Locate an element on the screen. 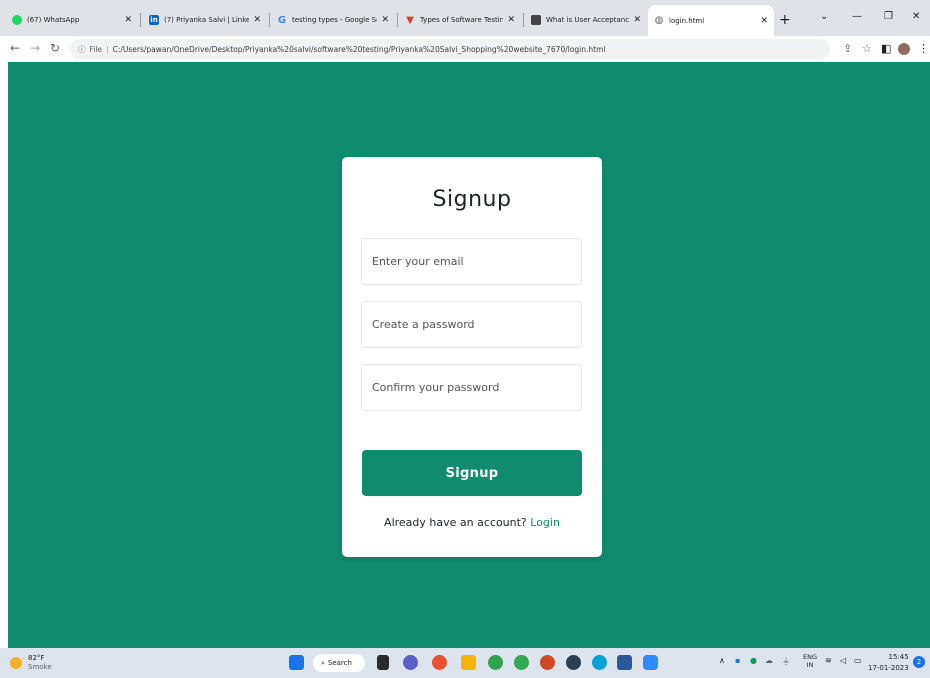 This screenshot has width=930, height=678. wifi-icon: ≋ is located at coordinates (828, 660).